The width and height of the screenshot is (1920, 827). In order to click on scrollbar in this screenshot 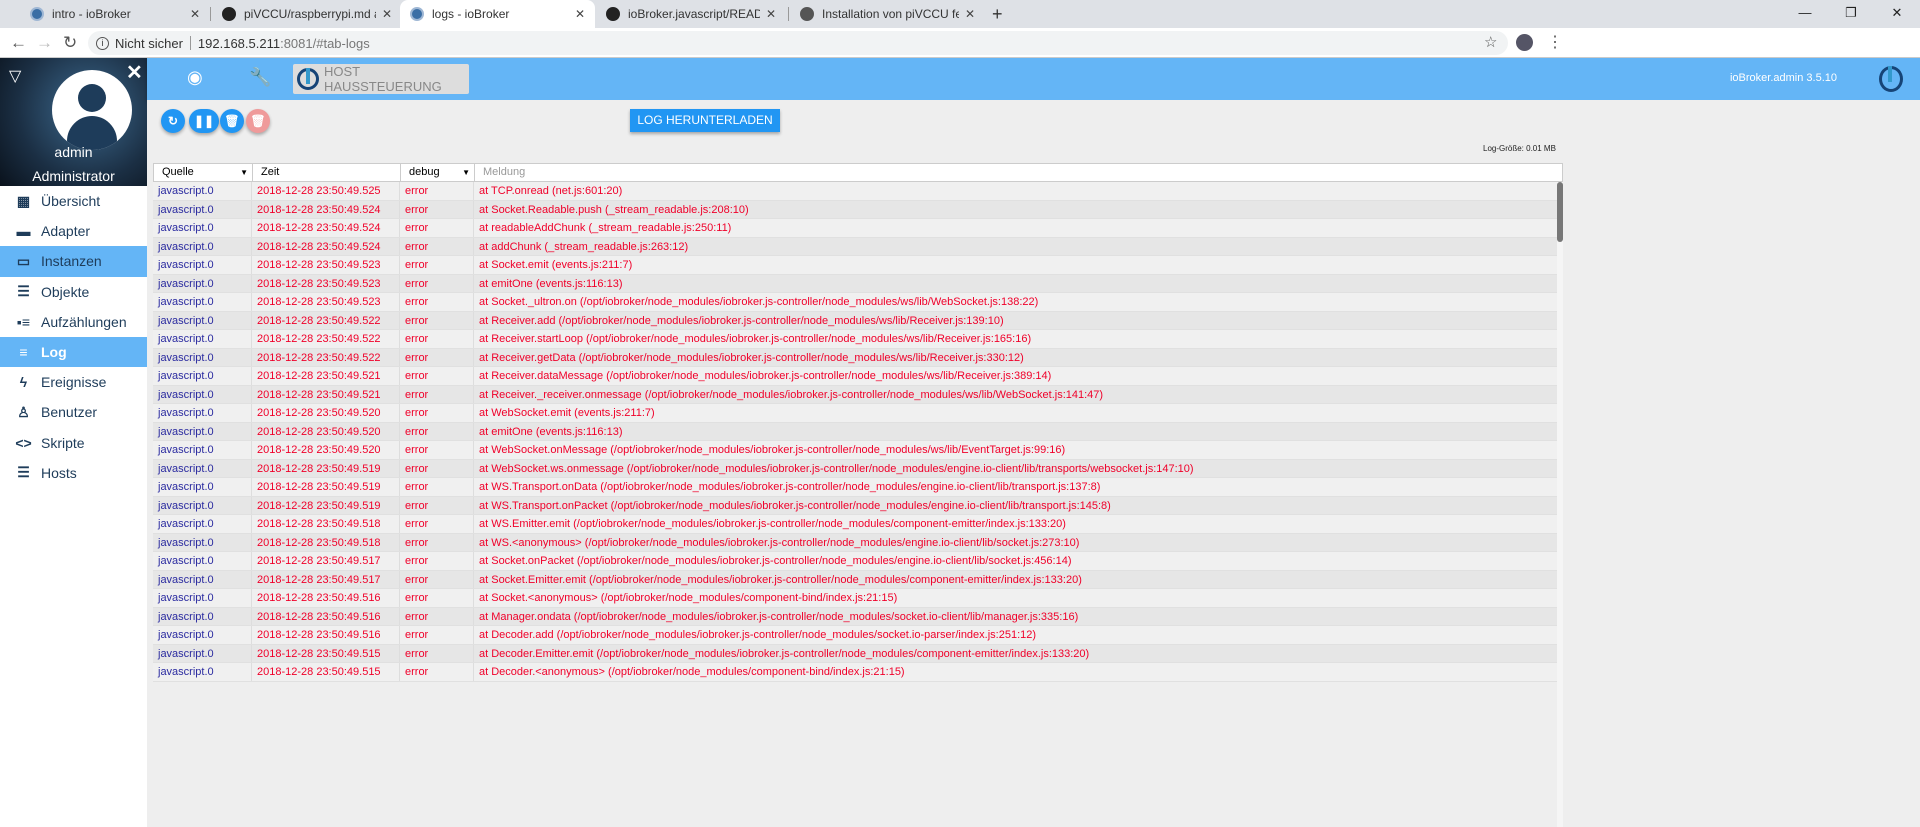, I will do `click(1560, 504)`.